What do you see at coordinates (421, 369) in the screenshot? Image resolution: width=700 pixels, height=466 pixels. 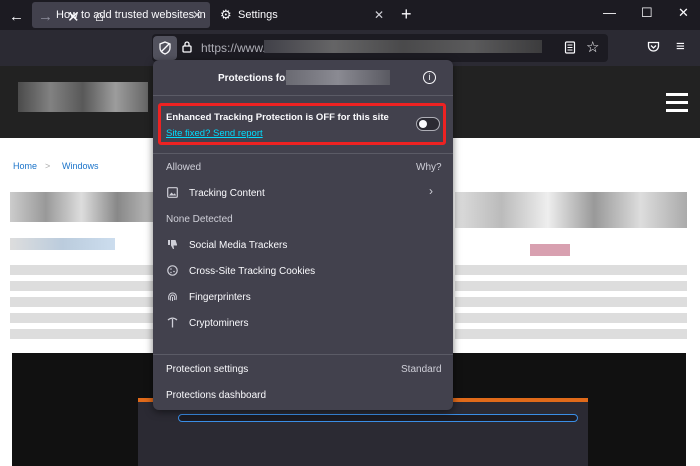 I see `protection-level-label: Standard` at bounding box center [421, 369].